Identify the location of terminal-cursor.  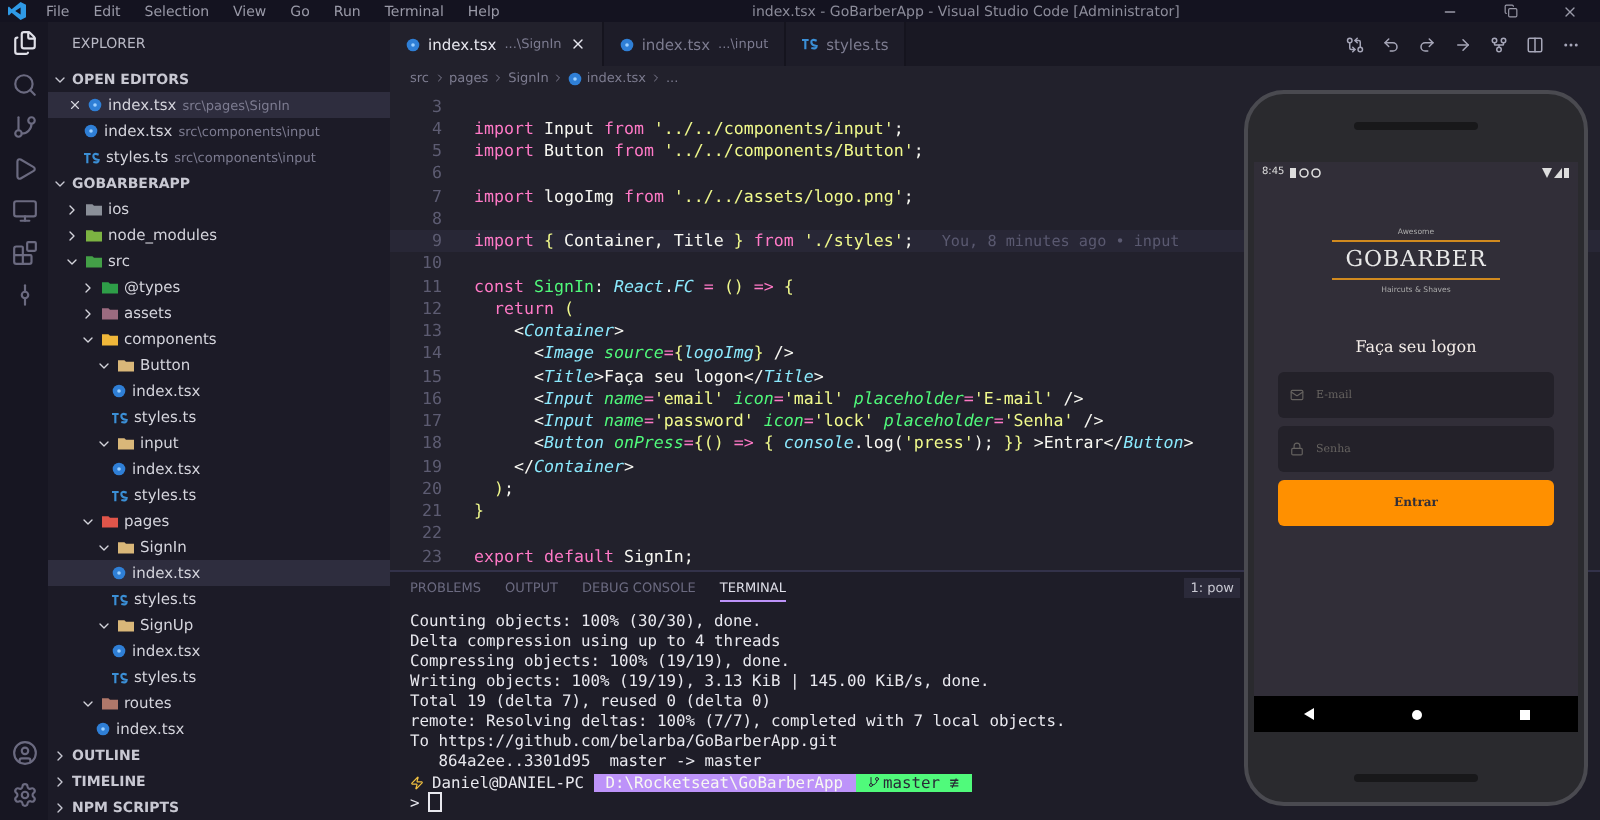
(434, 802).